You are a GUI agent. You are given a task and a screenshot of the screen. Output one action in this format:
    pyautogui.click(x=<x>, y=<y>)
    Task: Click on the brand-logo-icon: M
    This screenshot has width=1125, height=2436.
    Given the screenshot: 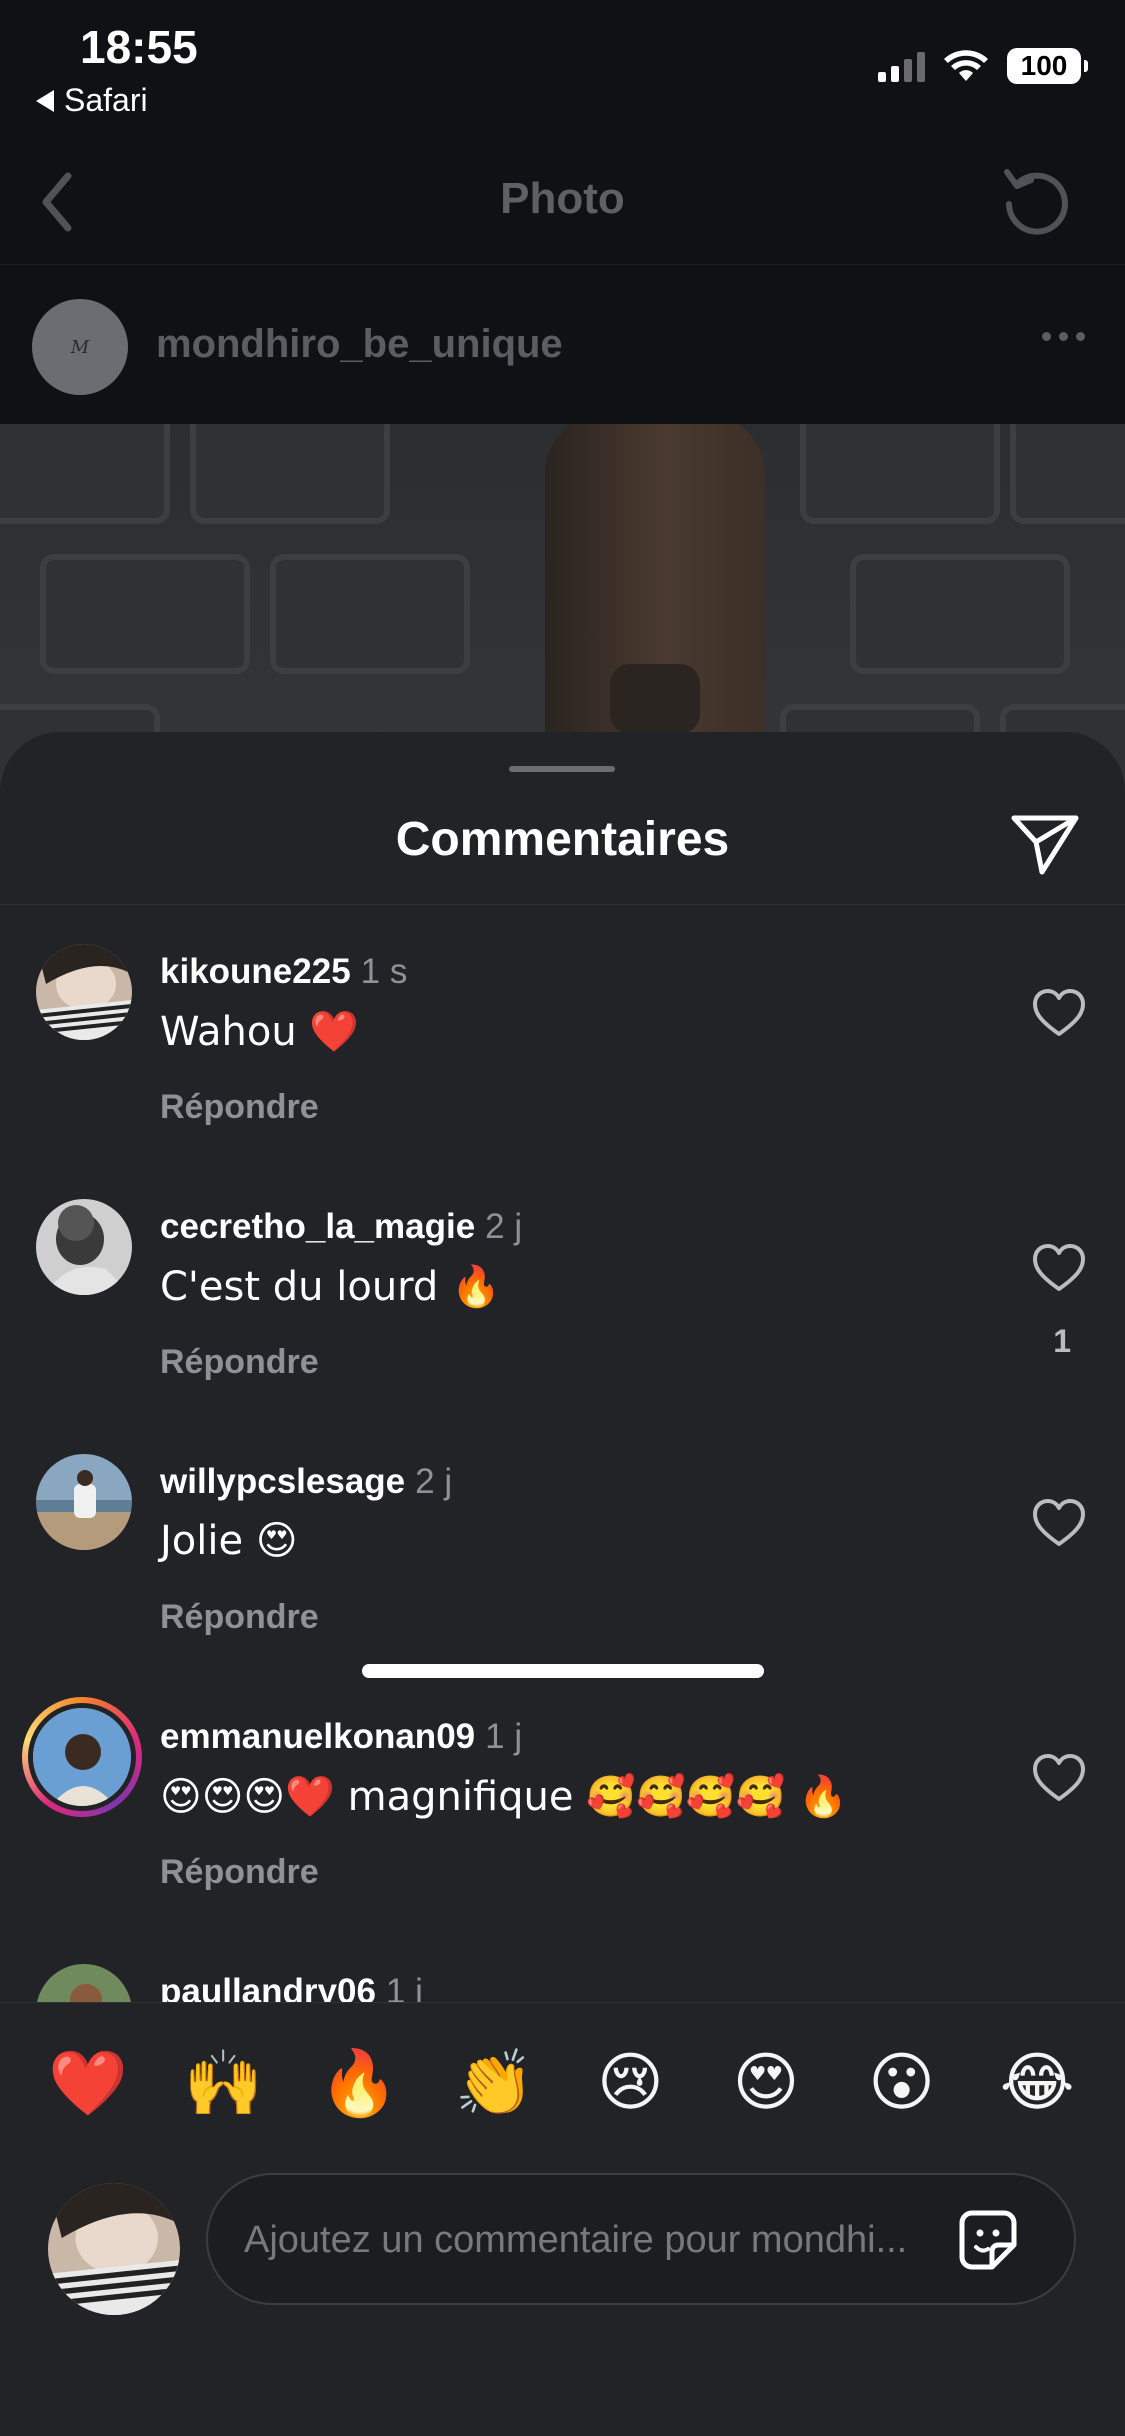 What is the action you would take?
    pyautogui.click(x=80, y=347)
    